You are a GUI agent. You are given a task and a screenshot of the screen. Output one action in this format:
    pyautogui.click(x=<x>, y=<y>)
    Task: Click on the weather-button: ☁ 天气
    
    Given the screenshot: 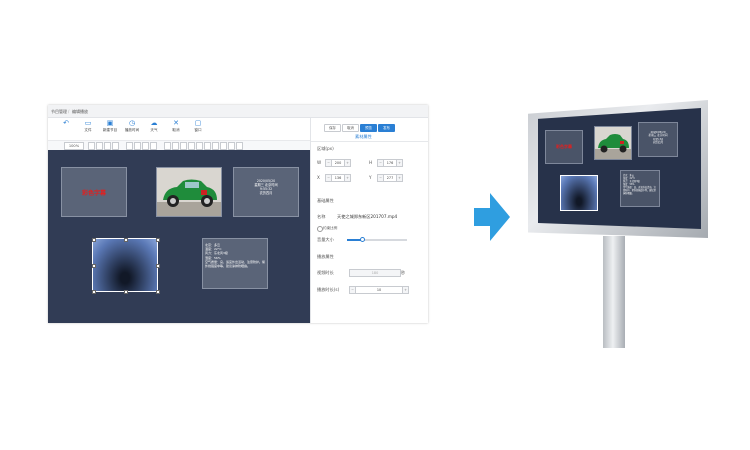 What is the action you would take?
    pyautogui.click(x=154, y=129)
    